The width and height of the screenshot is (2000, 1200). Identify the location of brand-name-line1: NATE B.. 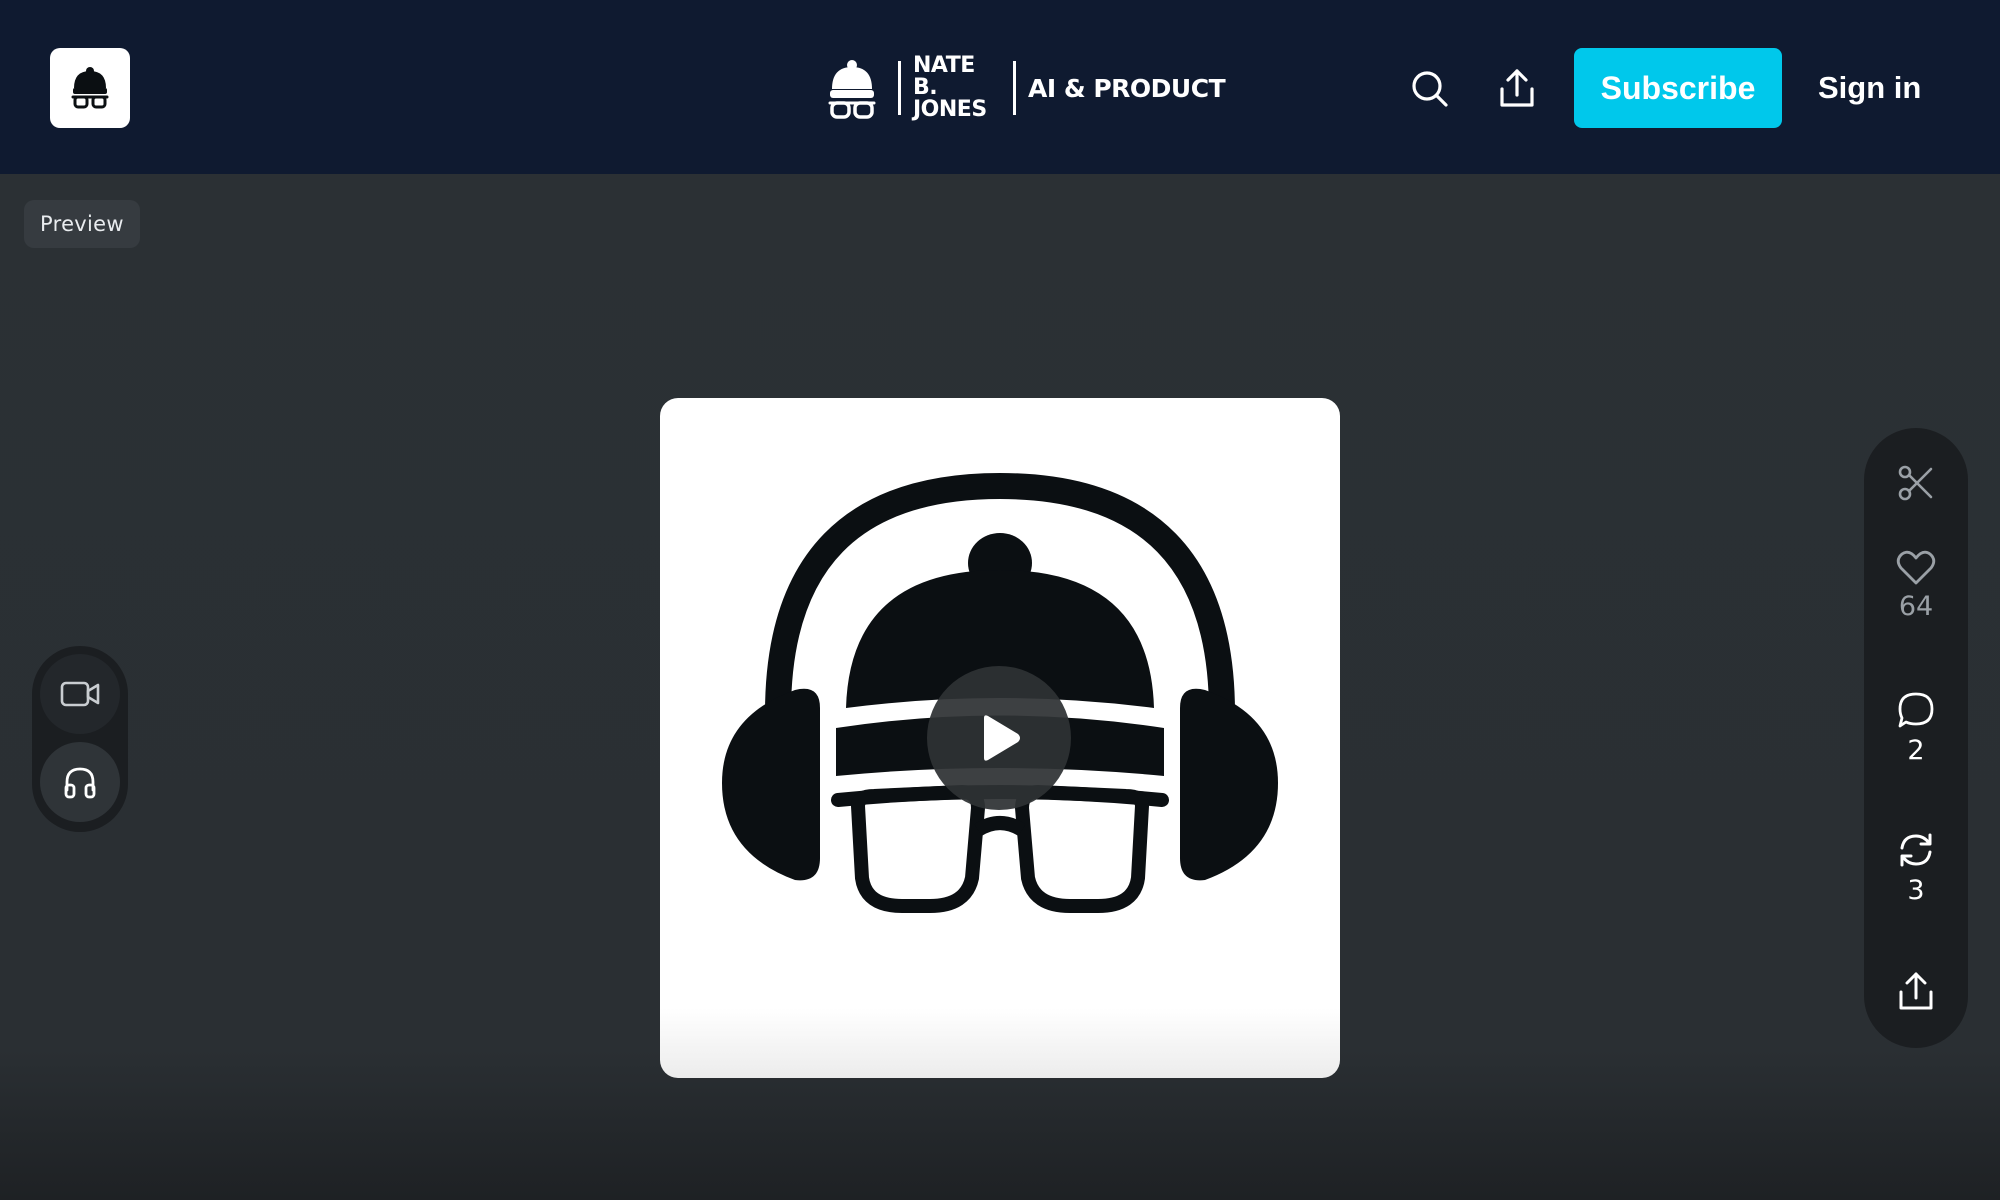
(944, 76).